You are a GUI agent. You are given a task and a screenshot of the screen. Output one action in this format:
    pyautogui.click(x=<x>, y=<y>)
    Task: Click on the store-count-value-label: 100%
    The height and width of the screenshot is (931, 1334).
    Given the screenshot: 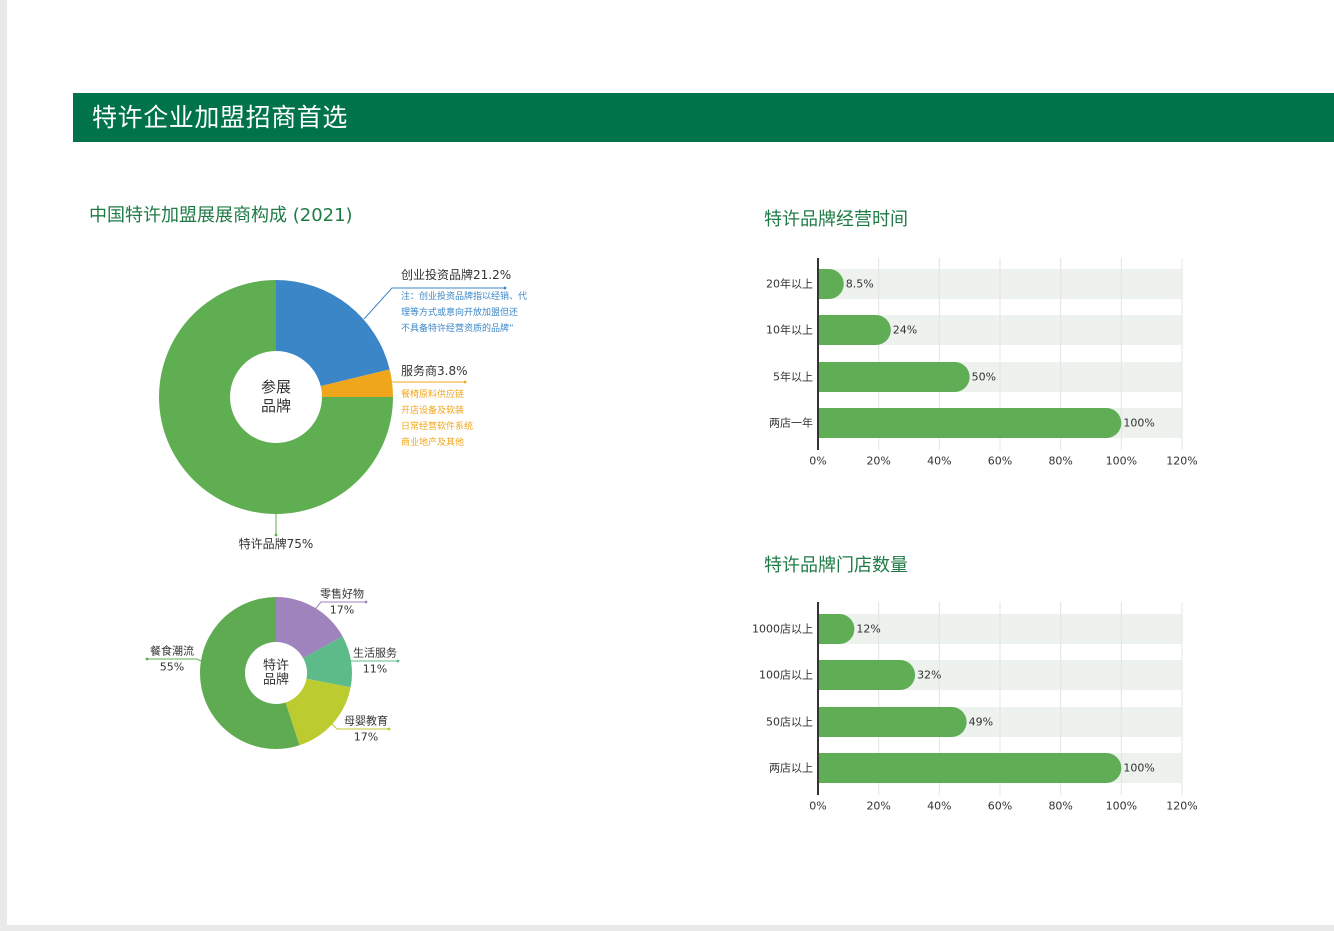 What is the action you would take?
    pyautogui.click(x=1138, y=768)
    